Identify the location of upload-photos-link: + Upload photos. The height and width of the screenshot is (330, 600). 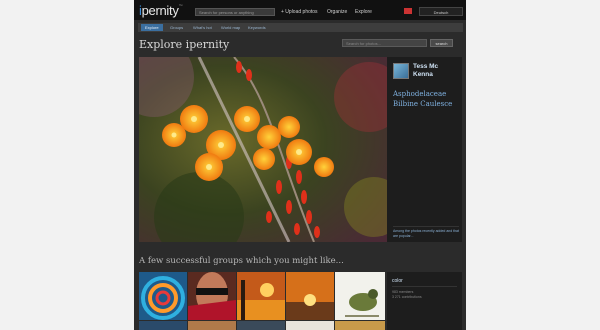
(299, 12).